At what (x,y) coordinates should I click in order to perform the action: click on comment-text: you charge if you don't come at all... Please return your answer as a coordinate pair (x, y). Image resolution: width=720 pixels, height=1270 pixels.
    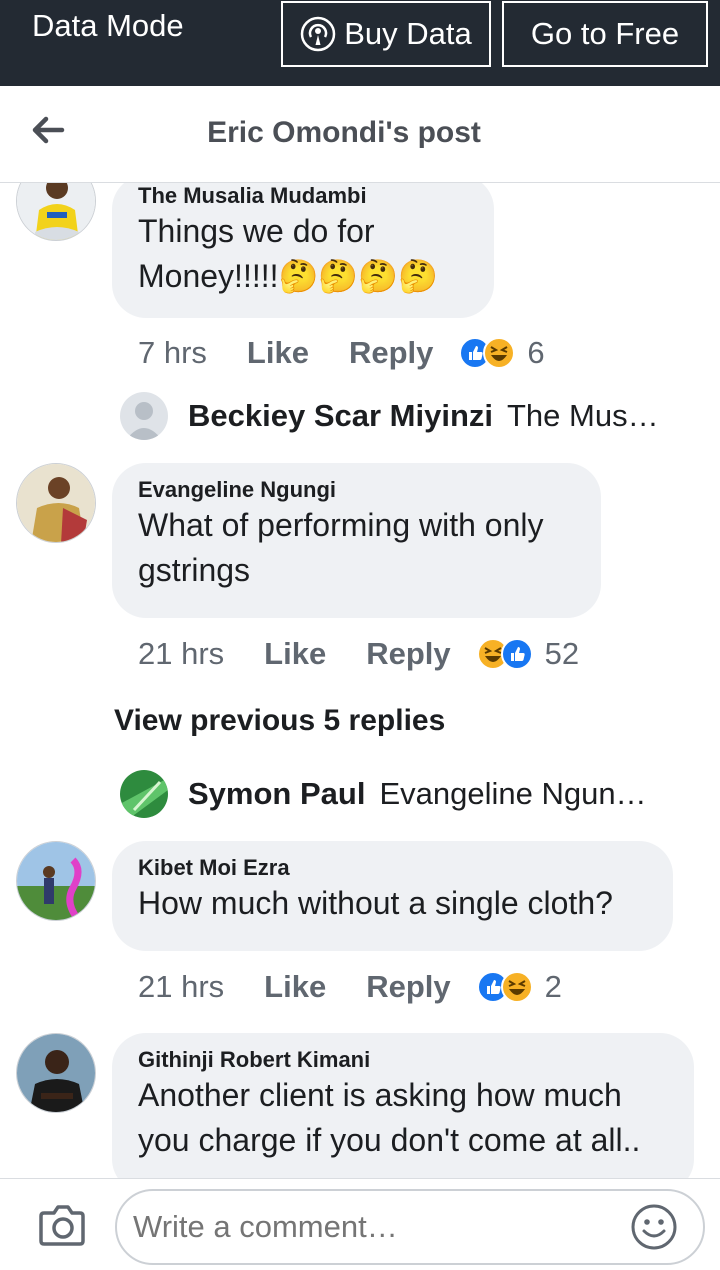
    Looking at the image, I should click on (389, 1140).